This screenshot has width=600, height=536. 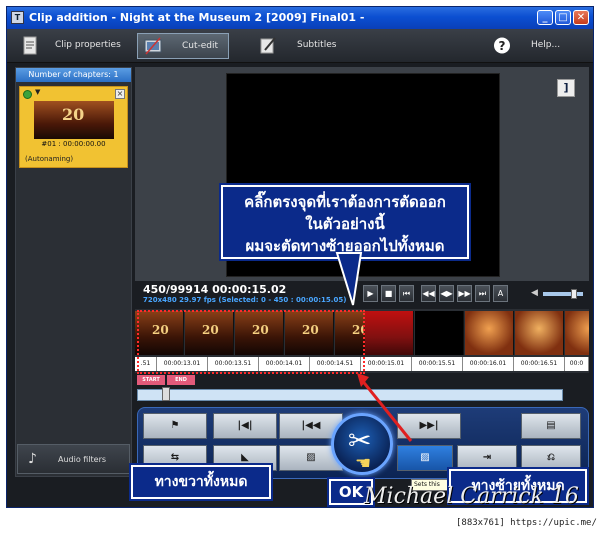 I want to click on annotation-line: ผมจะตัดทางซ้ายออกไปทั้งหมด, so click(x=345, y=246).